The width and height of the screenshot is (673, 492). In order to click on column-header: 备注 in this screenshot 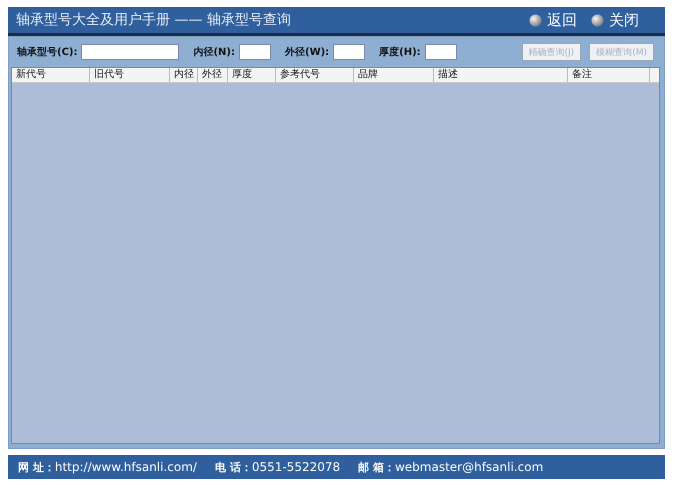, I will do `click(609, 75)`.